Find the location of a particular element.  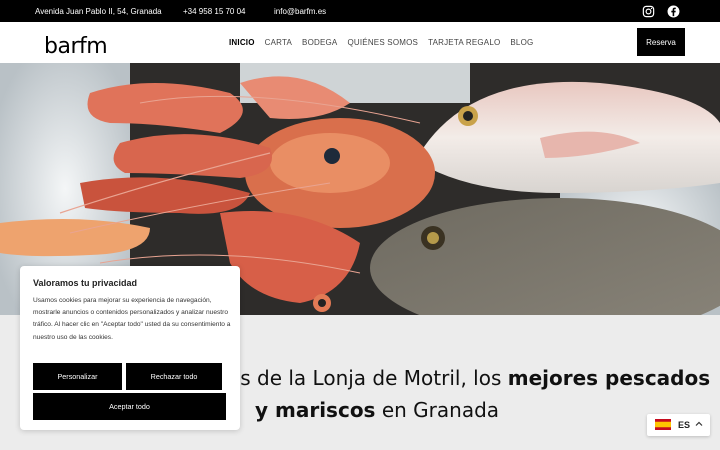

chevron-up-icon is located at coordinates (699, 423).